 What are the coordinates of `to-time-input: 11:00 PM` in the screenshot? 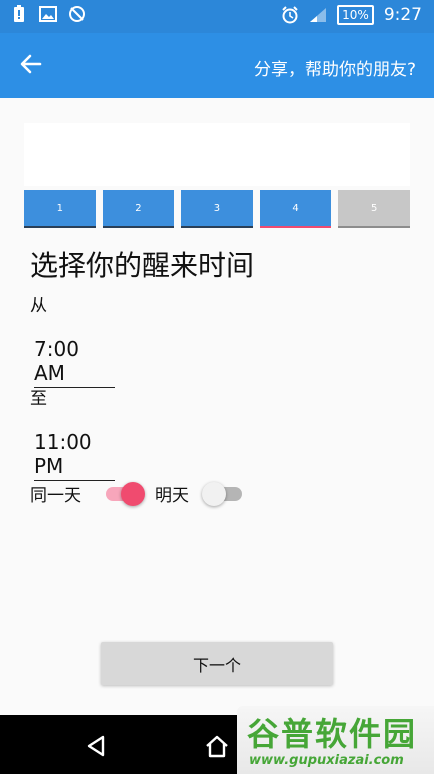 It's located at (74, 455).